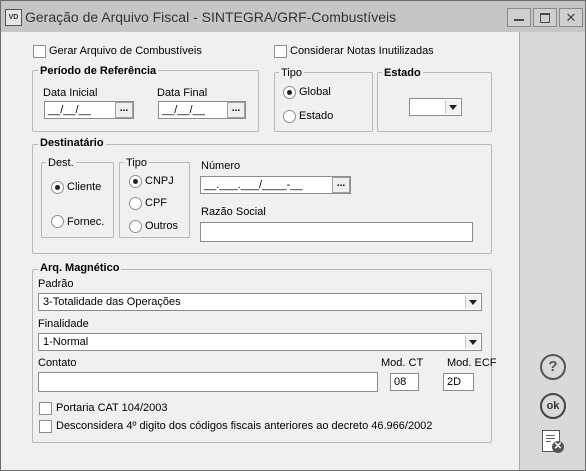  I want to click on mod-ct-input: 08, so click(404, 382).